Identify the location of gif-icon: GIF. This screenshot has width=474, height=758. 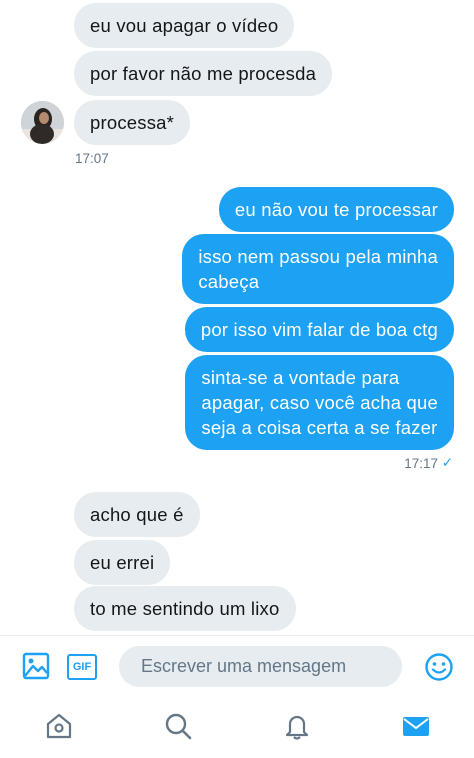
(82, 667).